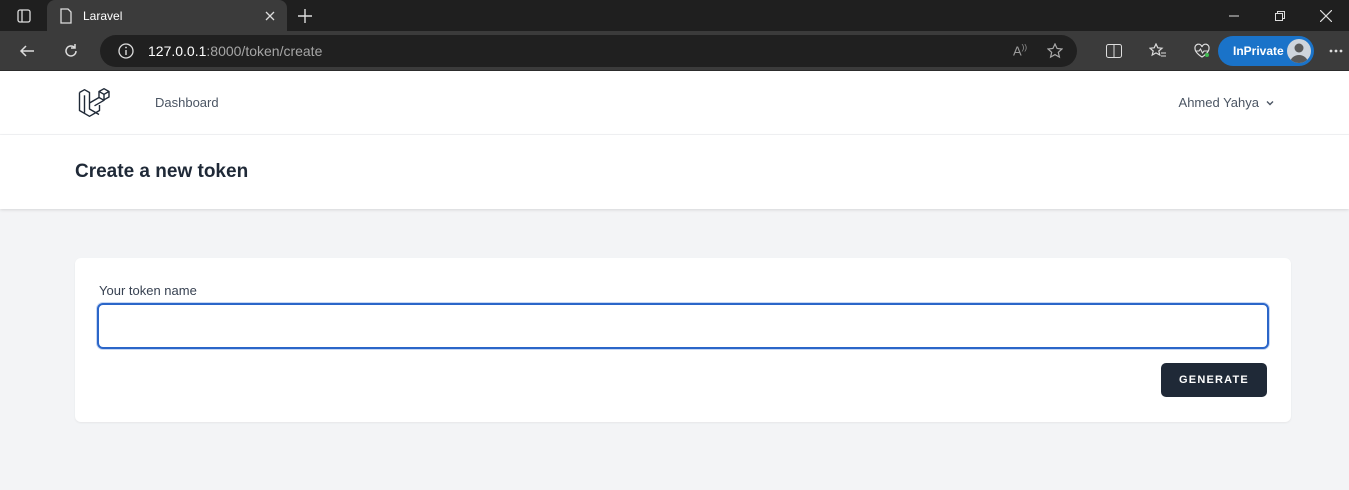 This screenshot has width=1349, height=490. I want to click on favorites-icon, so click(1157, 50).